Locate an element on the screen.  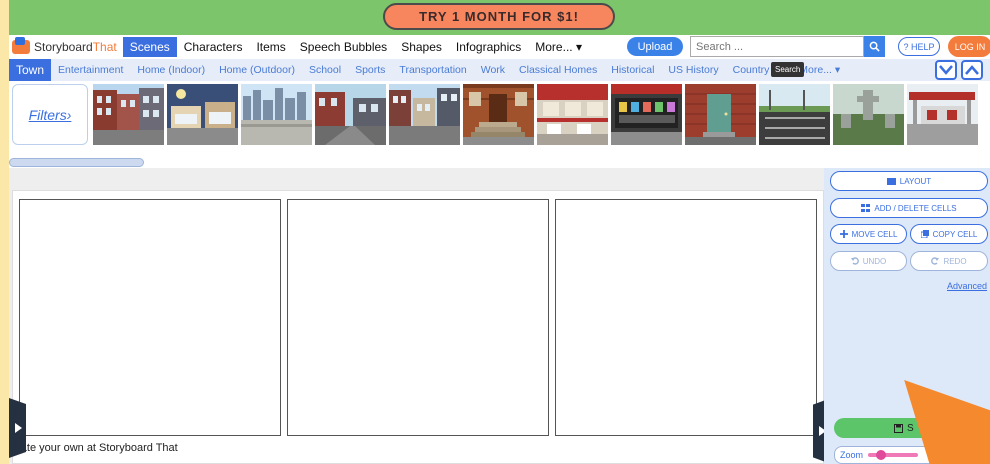
add-delete-cells-button: ADD / DELETE CELLS is located at coordinates (909, 208).